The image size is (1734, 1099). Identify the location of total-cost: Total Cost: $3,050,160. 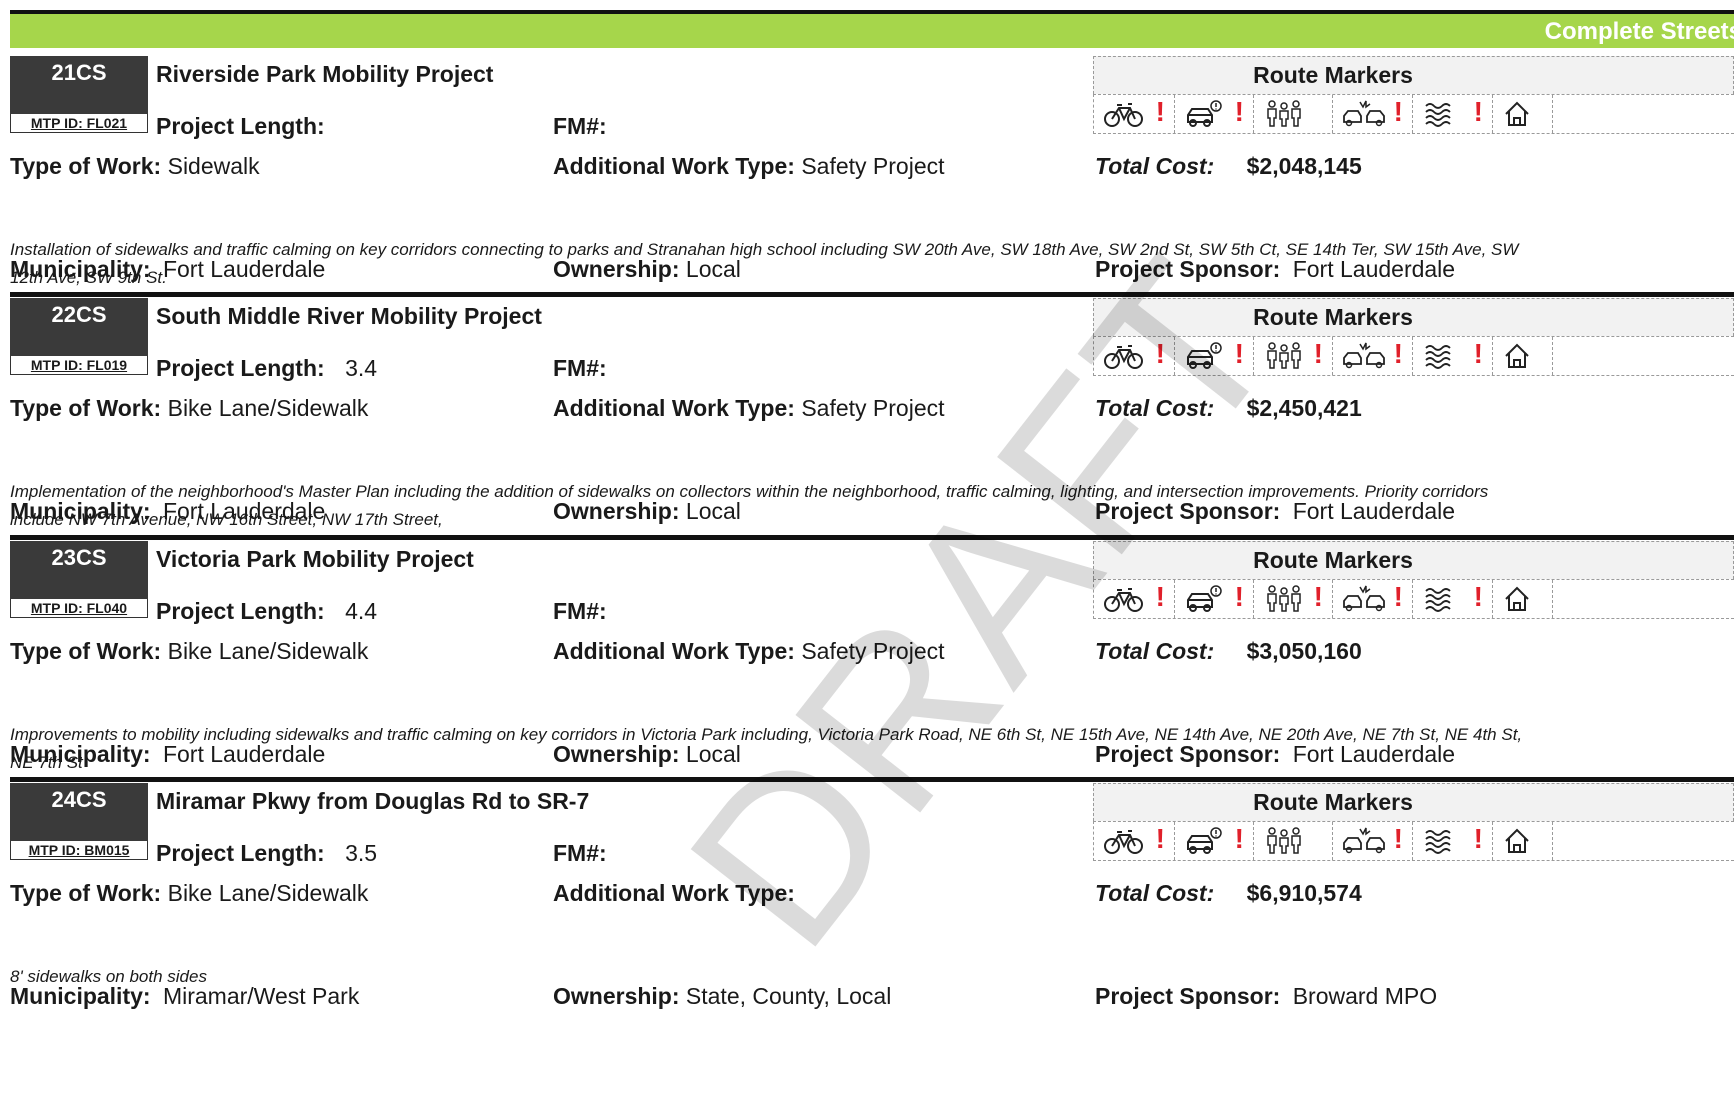
(1228, 651).